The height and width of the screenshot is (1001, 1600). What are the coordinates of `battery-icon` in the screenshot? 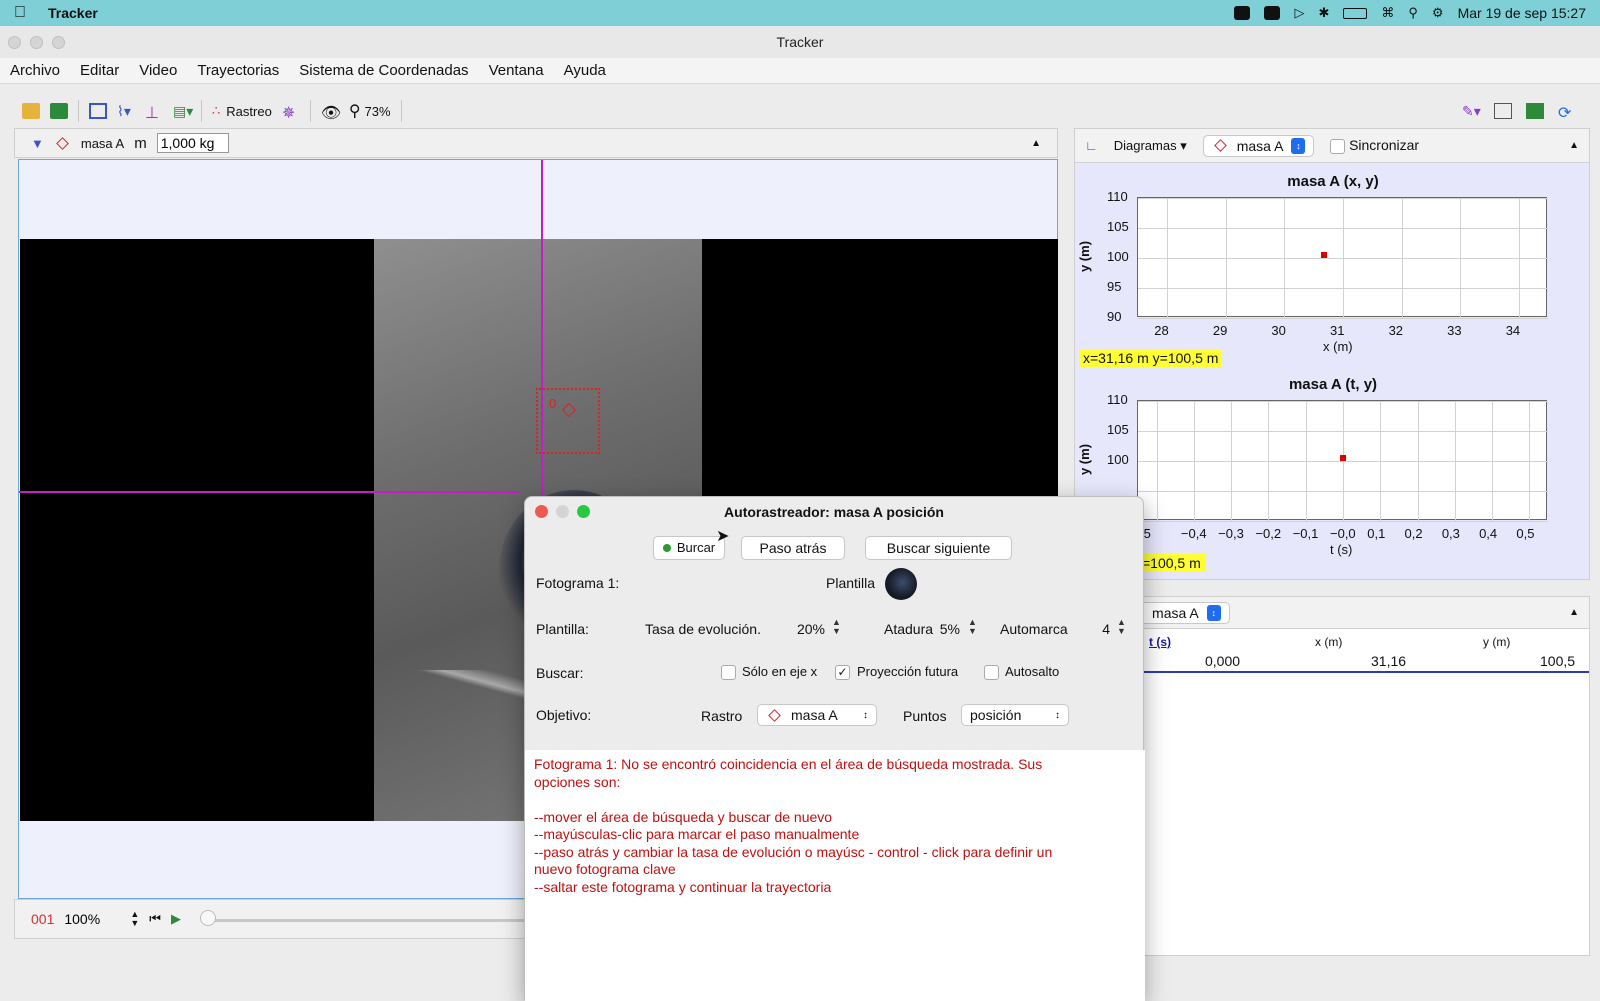 It's located at (1355, 13).